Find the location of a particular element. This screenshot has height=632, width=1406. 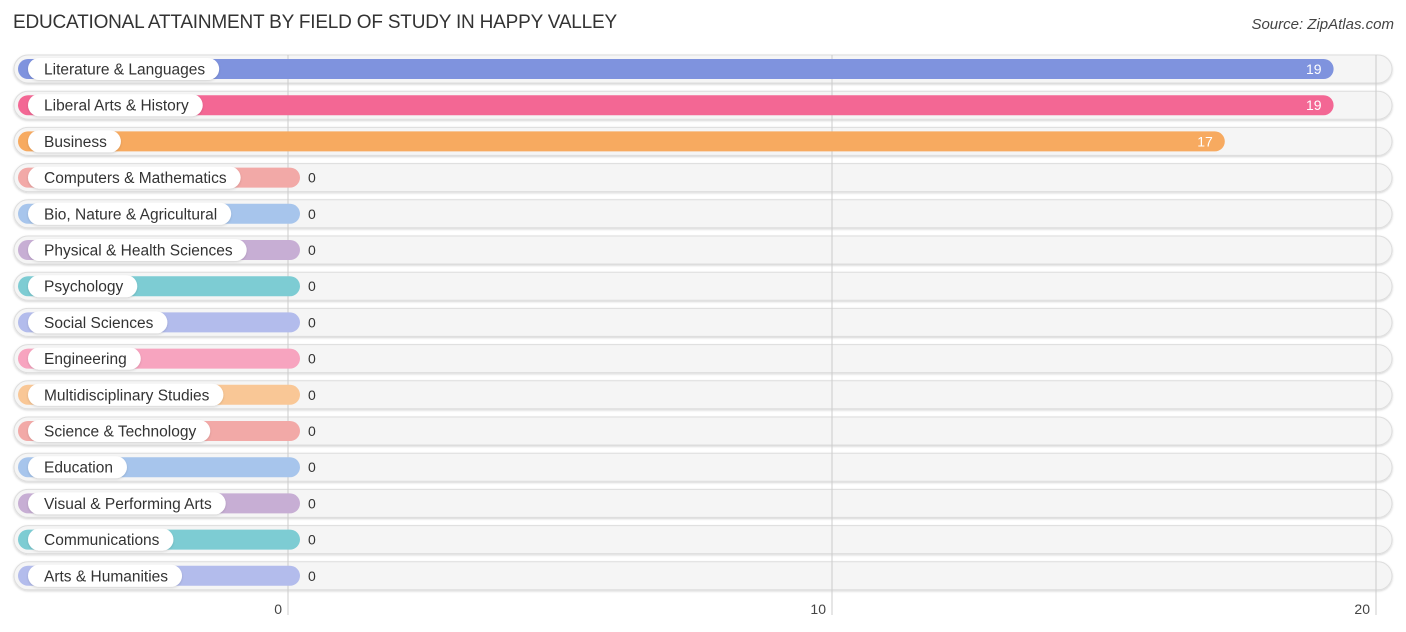

value-label: 17 is located at coordinates (1205, 141).